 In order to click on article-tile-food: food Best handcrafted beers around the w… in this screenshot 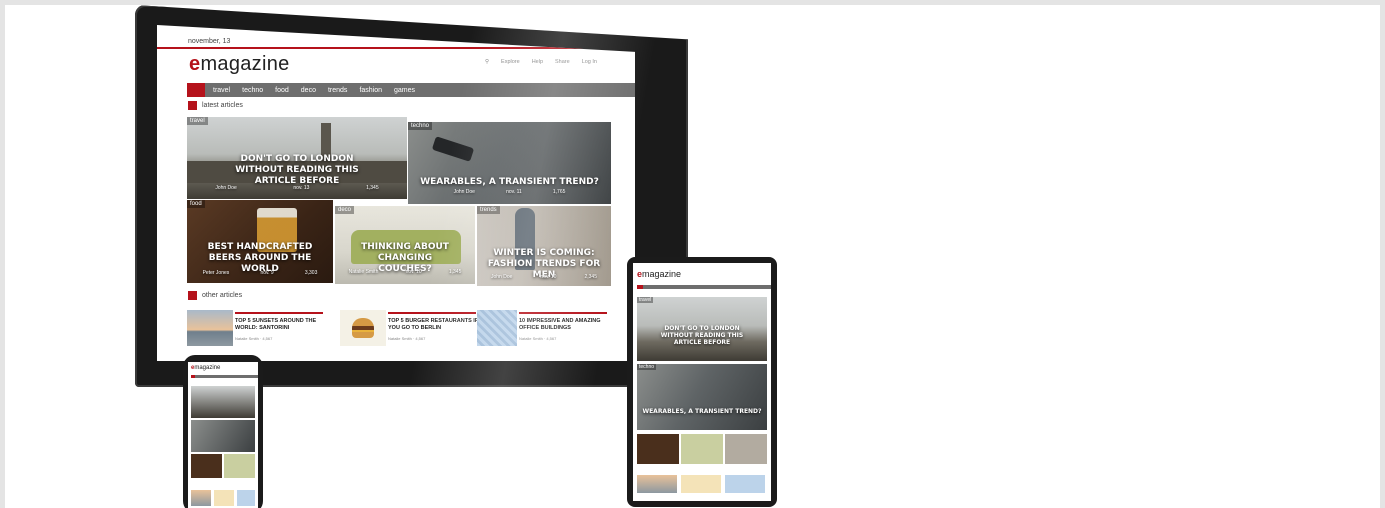, I will do `click(260, 241)`.